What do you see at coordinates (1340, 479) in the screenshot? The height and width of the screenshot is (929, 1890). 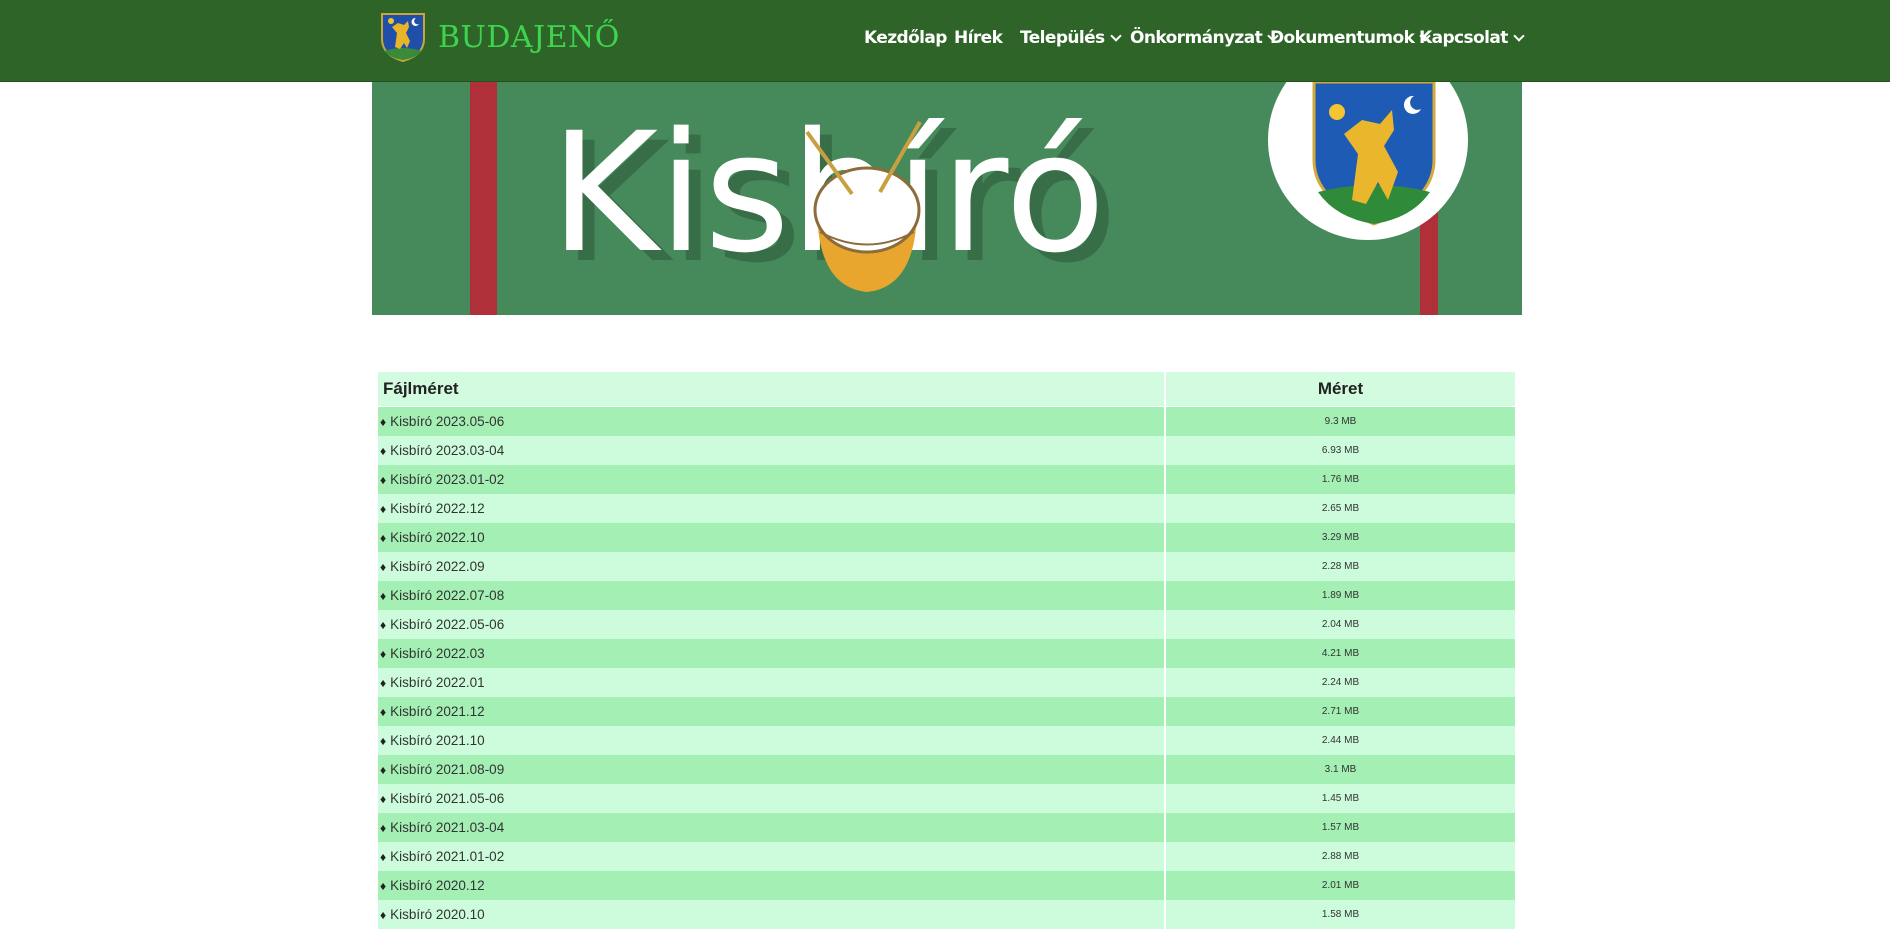 I see `file-size-cell: 1.76 MB` at bounding box center [1340, 479].